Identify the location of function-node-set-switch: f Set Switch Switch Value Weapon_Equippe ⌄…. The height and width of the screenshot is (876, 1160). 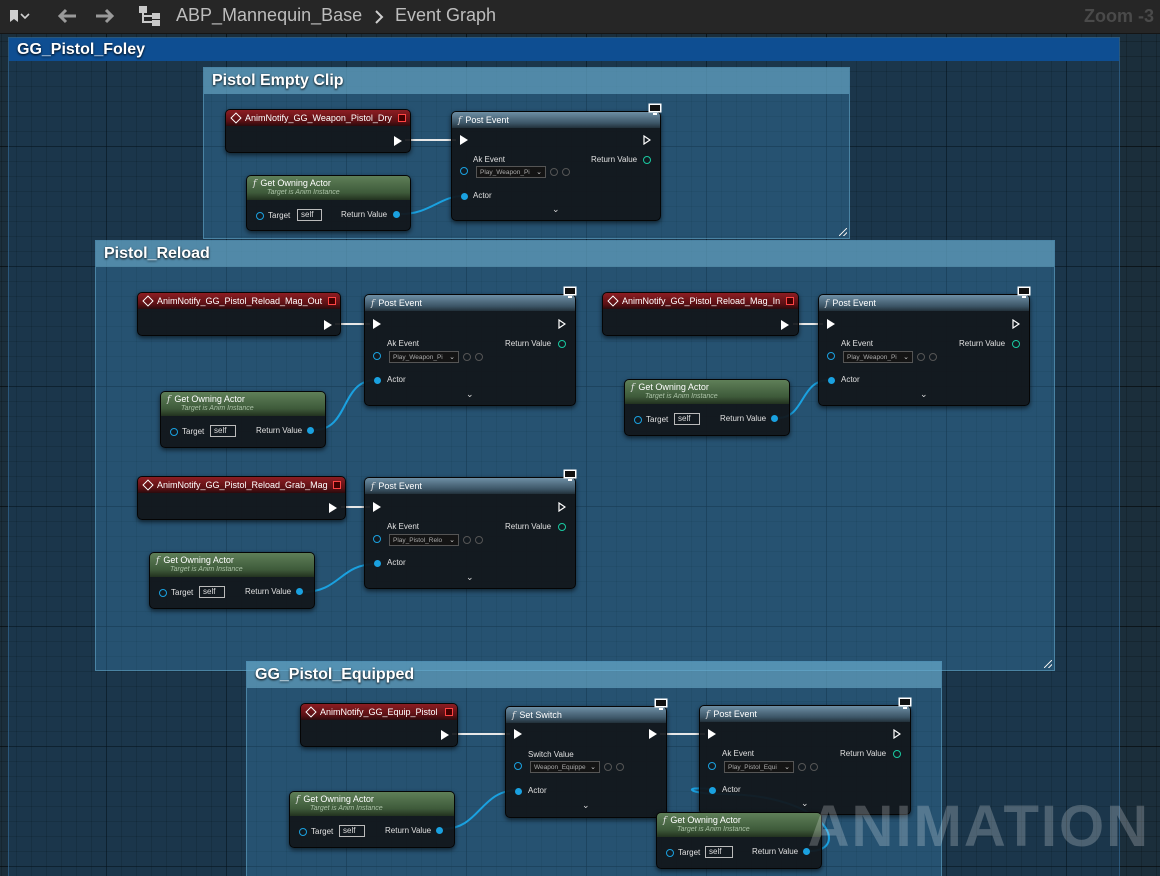
(586, 758).